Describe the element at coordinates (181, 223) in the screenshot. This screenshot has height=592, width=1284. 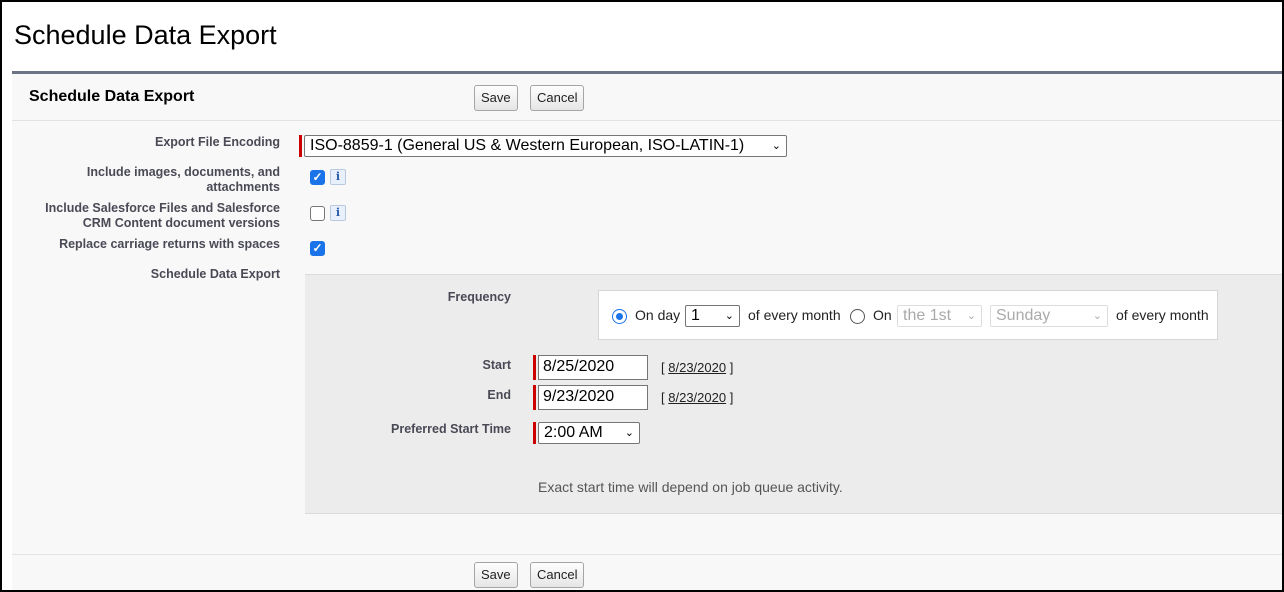
I see `include-files-label-line2: CRM Content document versions` at that location.